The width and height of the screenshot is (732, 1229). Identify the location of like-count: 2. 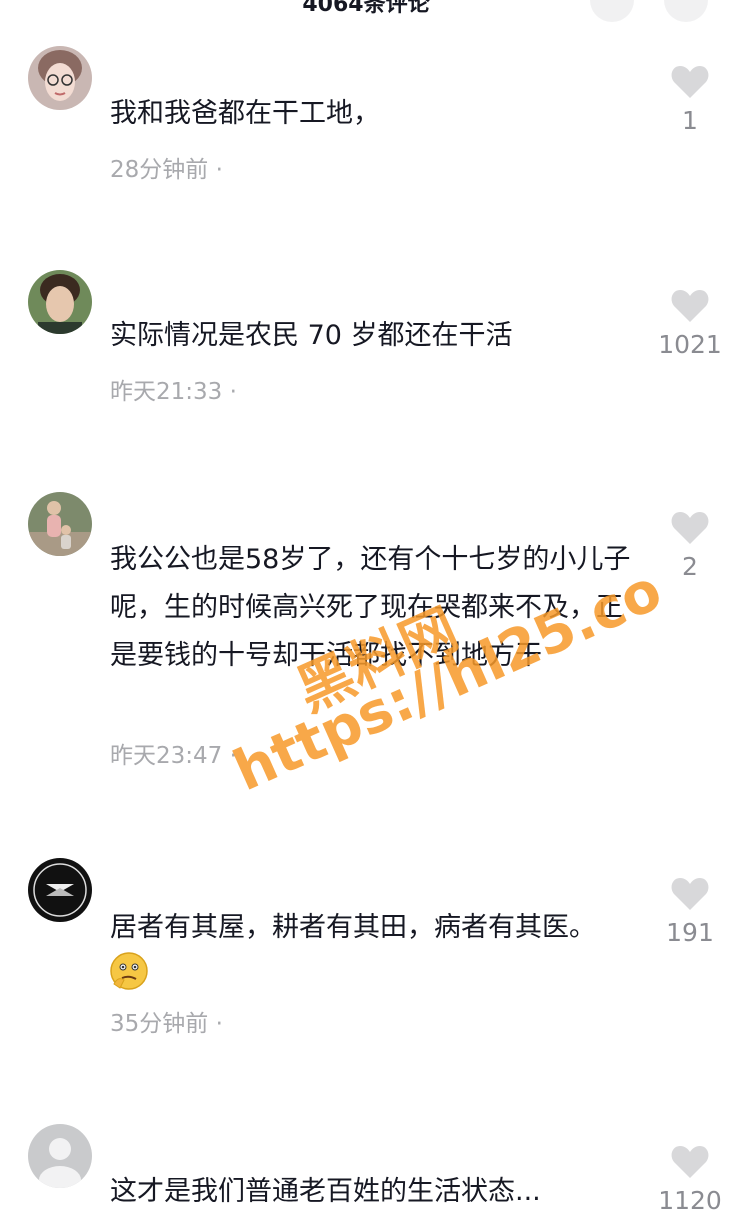
(690, 566).